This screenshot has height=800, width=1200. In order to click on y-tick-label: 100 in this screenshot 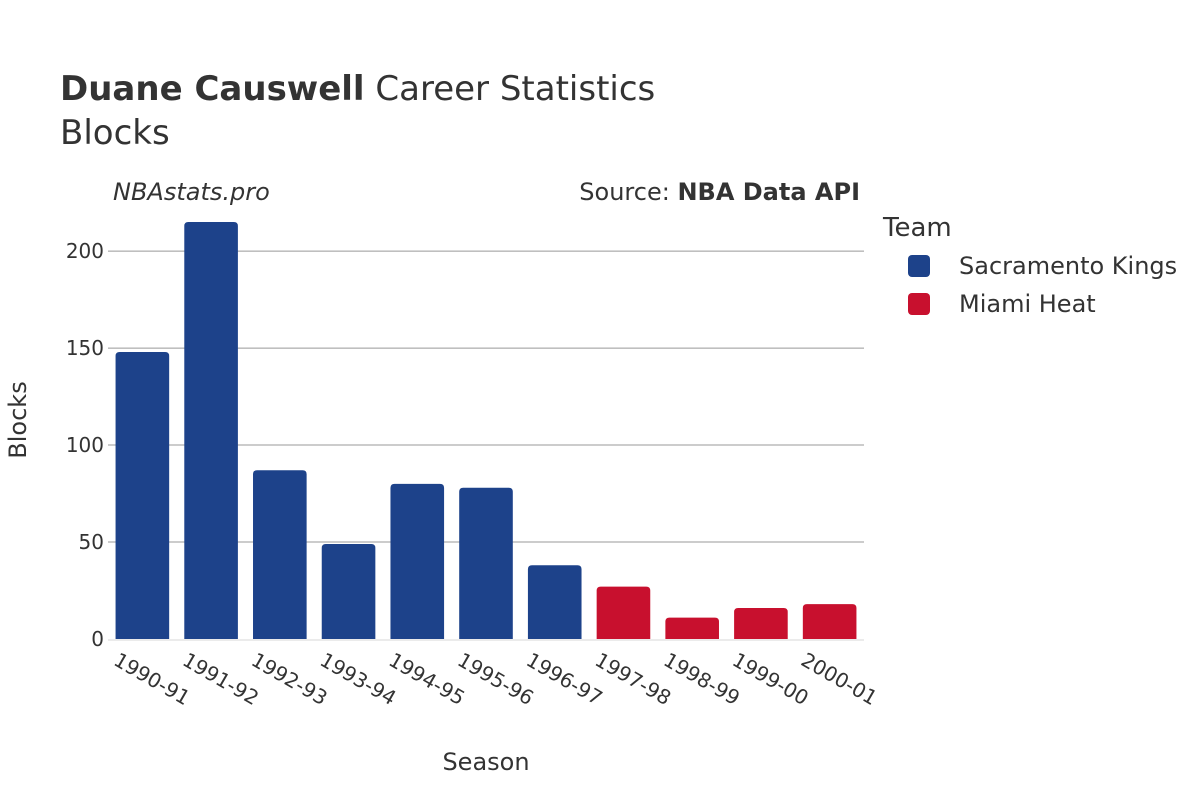, I will do `click(85, 445)`.